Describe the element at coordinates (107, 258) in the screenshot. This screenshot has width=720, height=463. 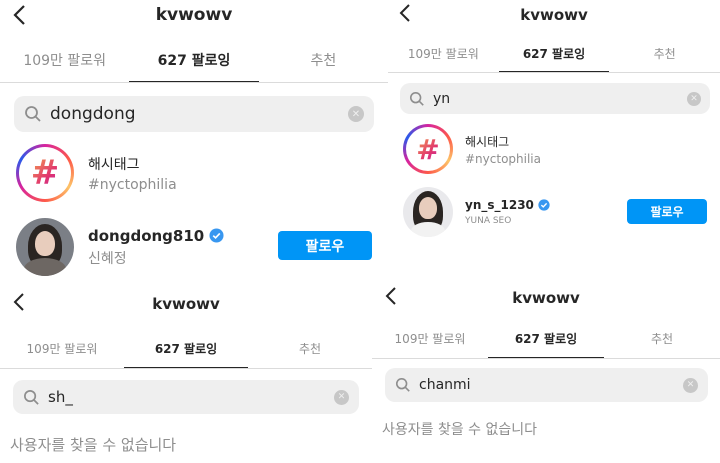
I see `result-fullname: 신혜정` at that location.